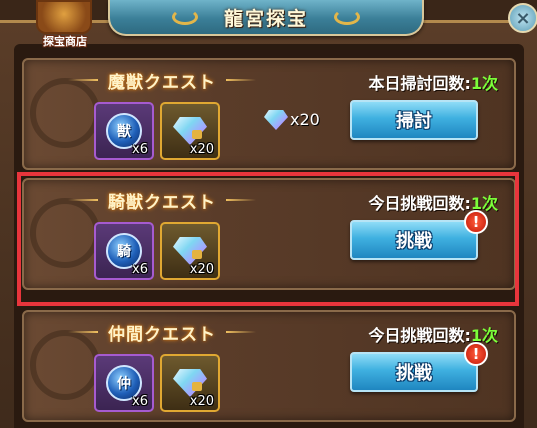 This screenshot has width=537, height=428. Describe the element at coordinates (484, 83) in the screenshot. I see `counter-value: 1次` at that location.